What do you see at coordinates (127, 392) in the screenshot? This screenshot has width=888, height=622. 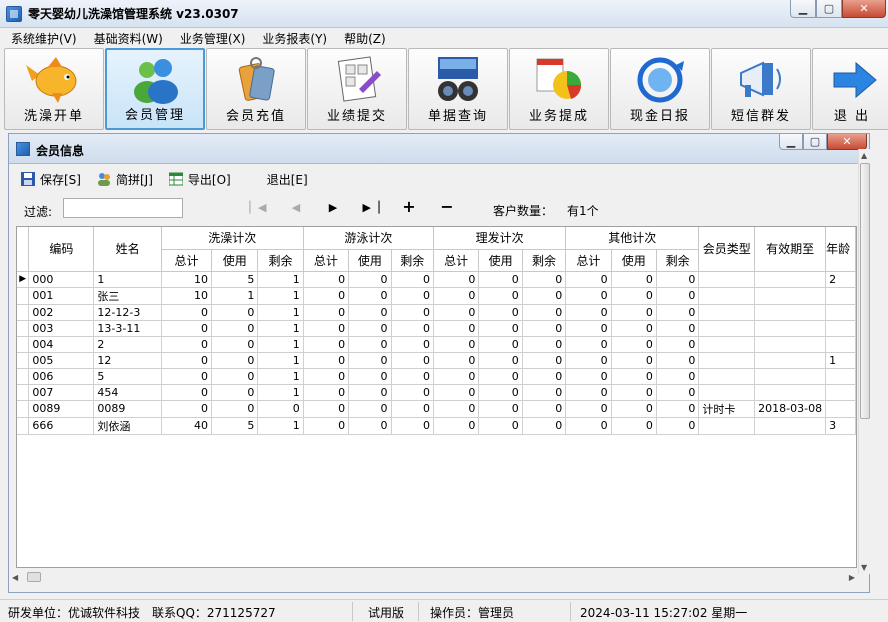 I see `table-cell: 454` at bounding box center [127, 392].